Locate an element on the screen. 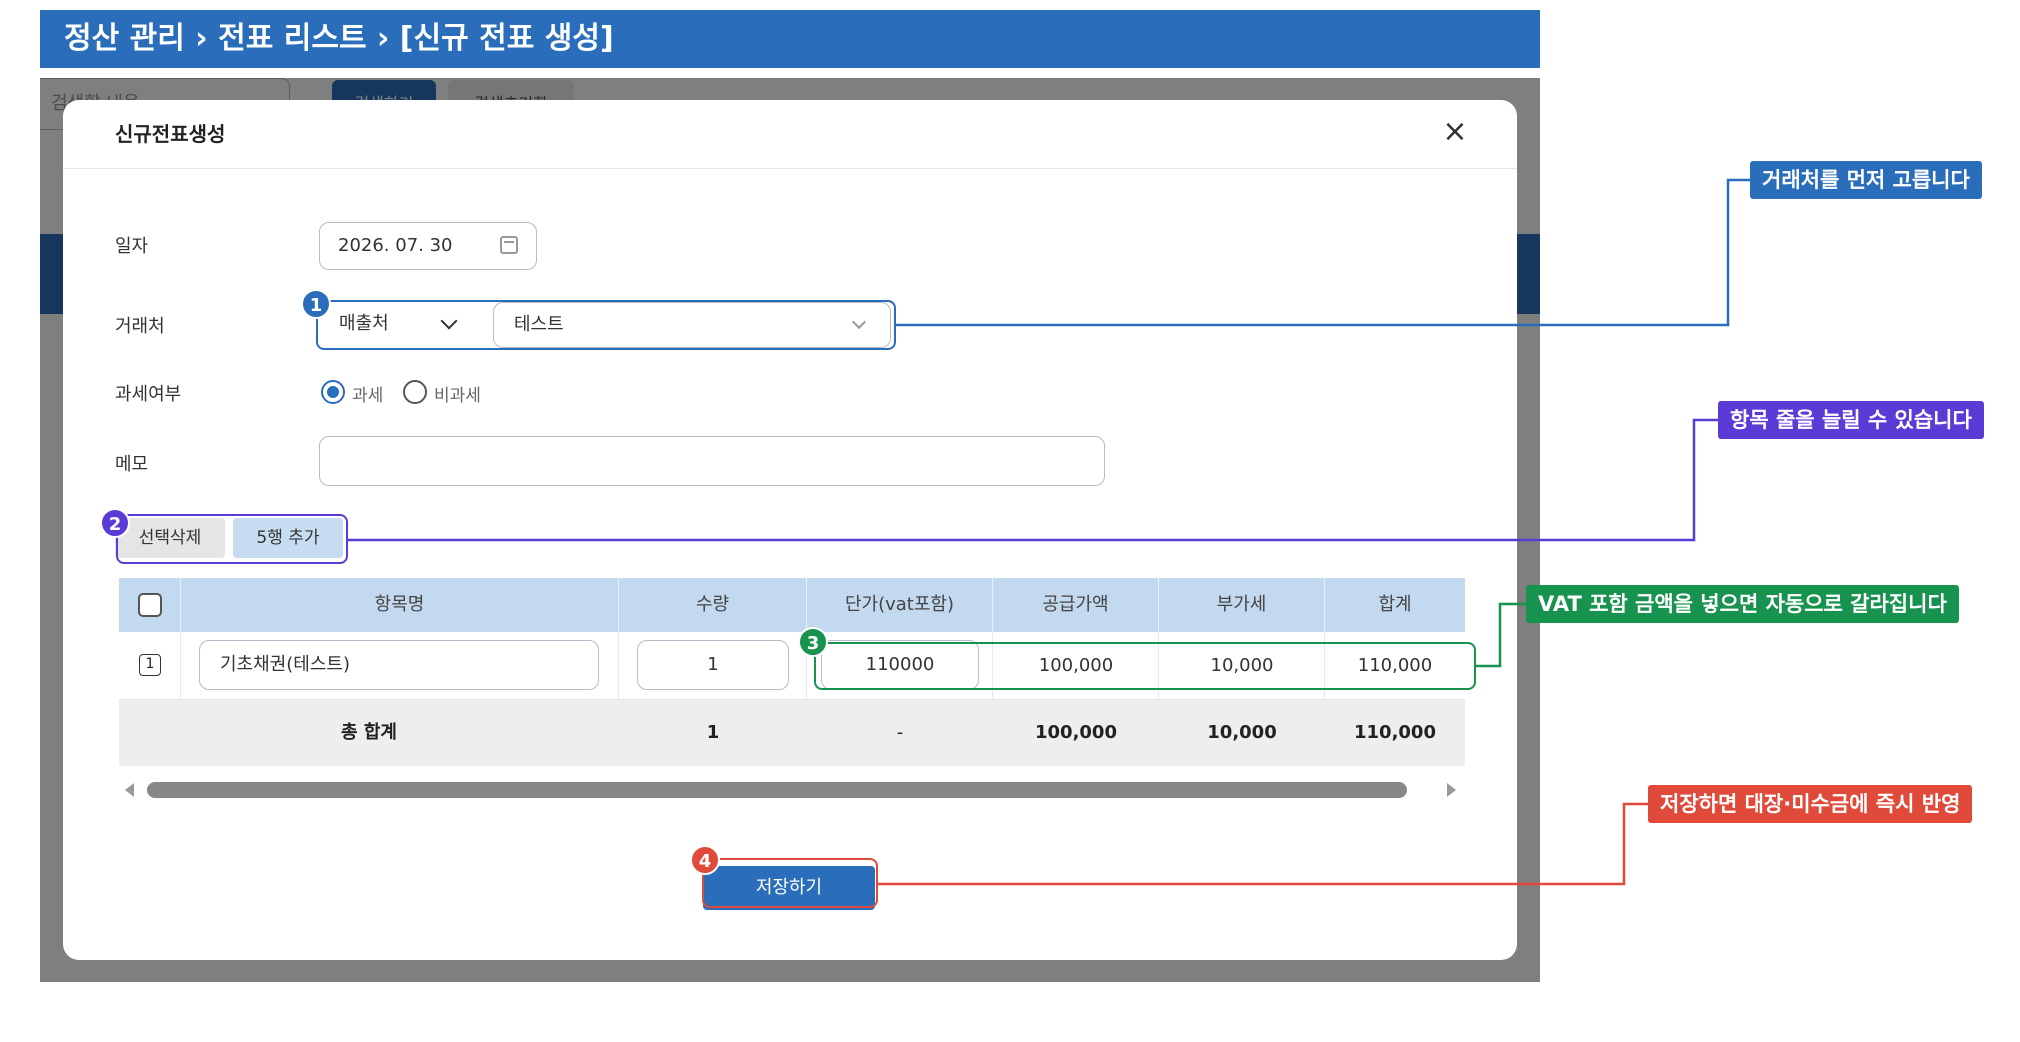 The width and height of the screenshot is (2020, 1042). radio-tax-exempt-label: 비과세 is located at coordinates (457, 396).